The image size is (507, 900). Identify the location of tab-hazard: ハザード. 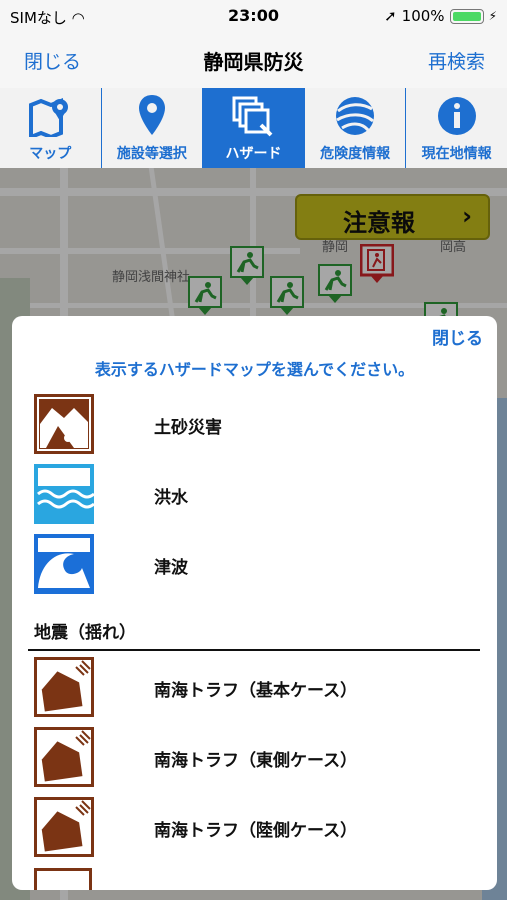
(254, 128).